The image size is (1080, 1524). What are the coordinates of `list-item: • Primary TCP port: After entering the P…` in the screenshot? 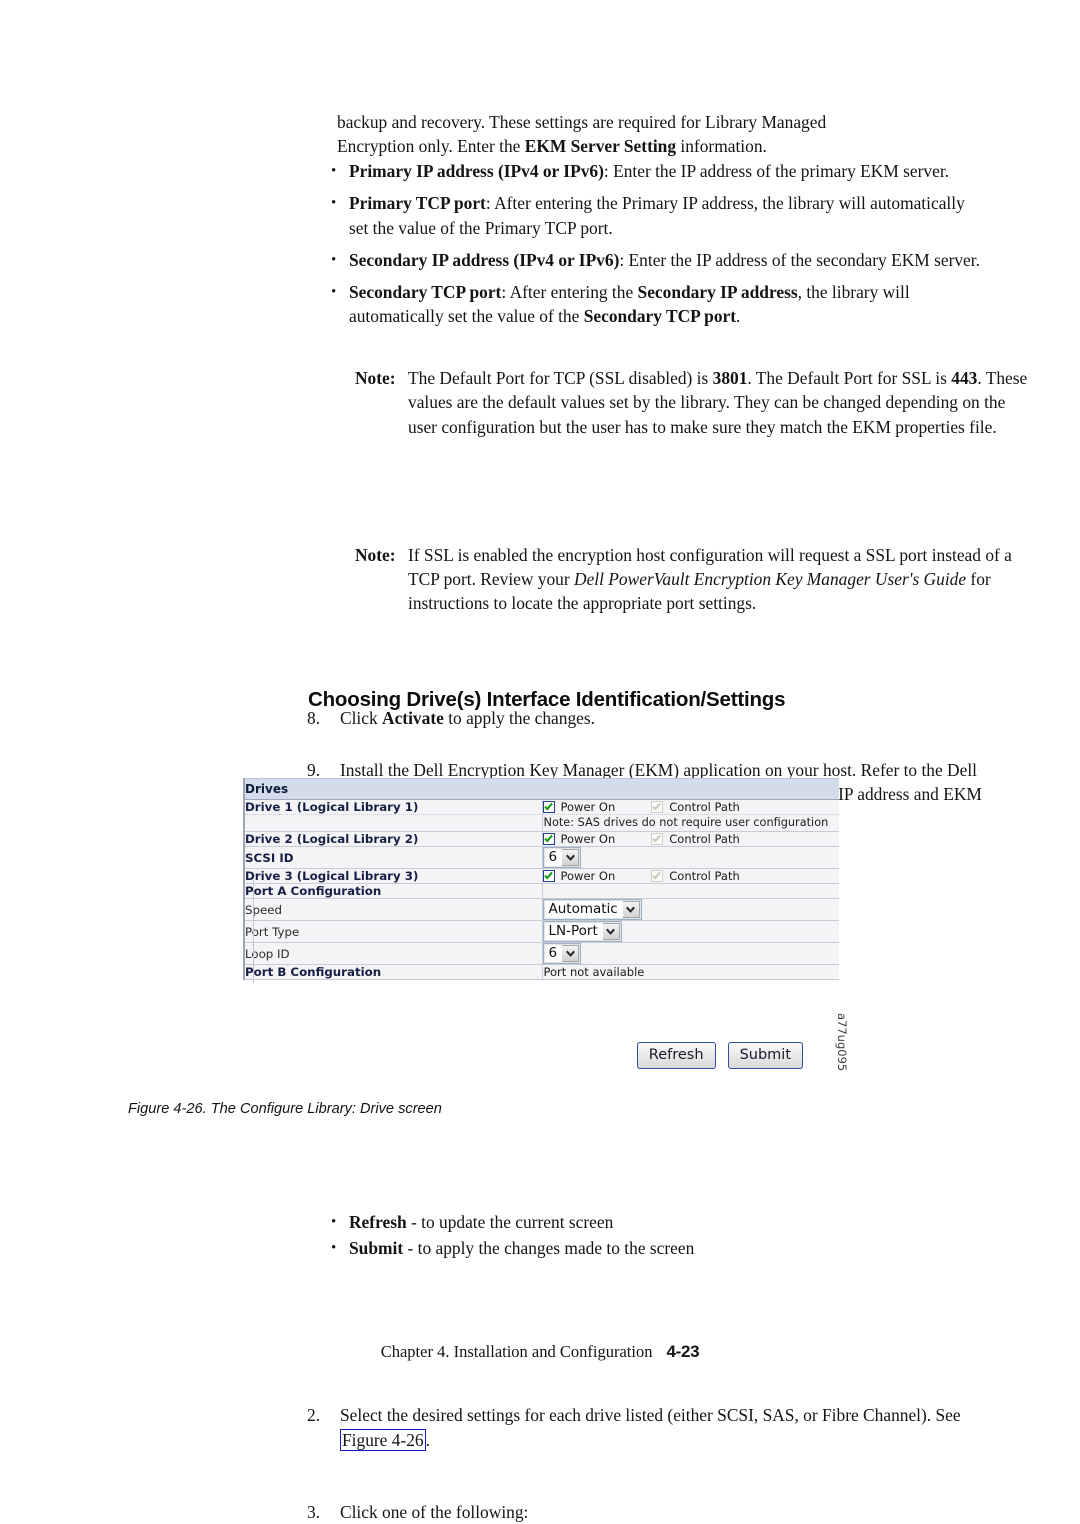 It's located at (653, 215).